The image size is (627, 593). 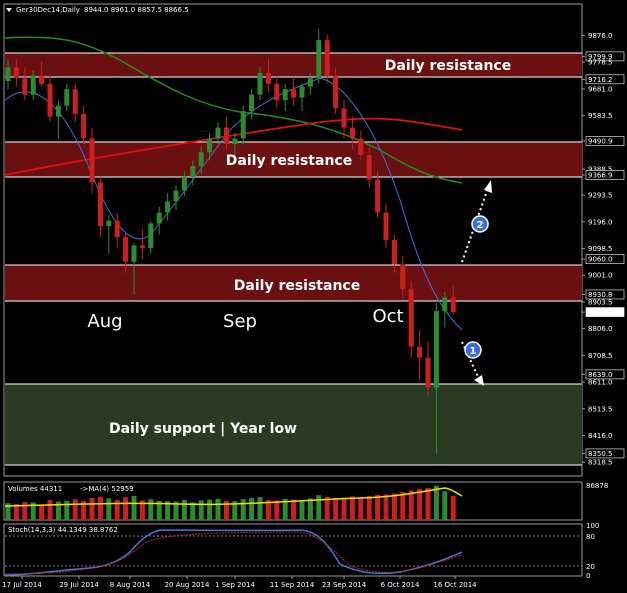 I want to click on stoch-tick-100: 100, so click(x=592, y=526).